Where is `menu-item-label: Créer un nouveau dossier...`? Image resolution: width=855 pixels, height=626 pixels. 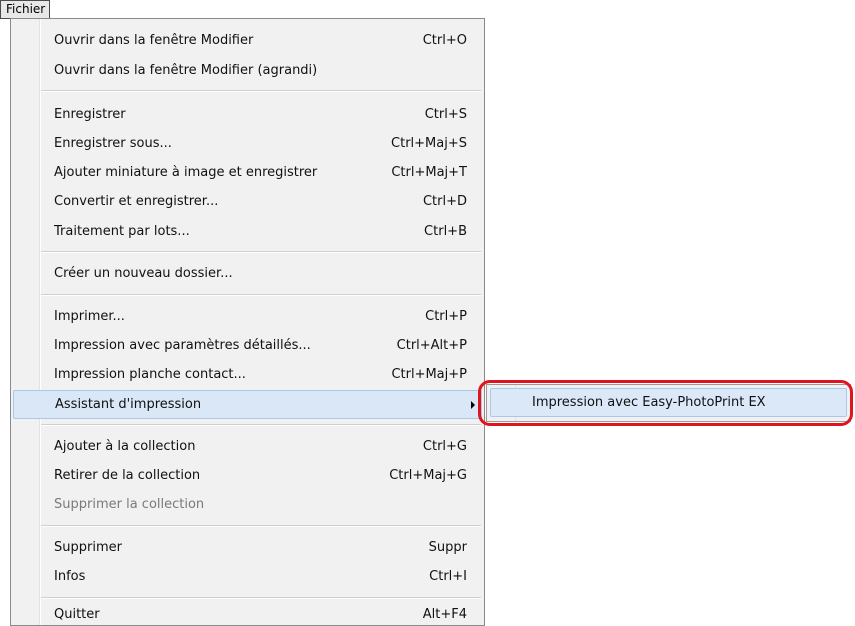 menu-item-label: Créer un nouveau dossier... is located at coordinates (143, 273).